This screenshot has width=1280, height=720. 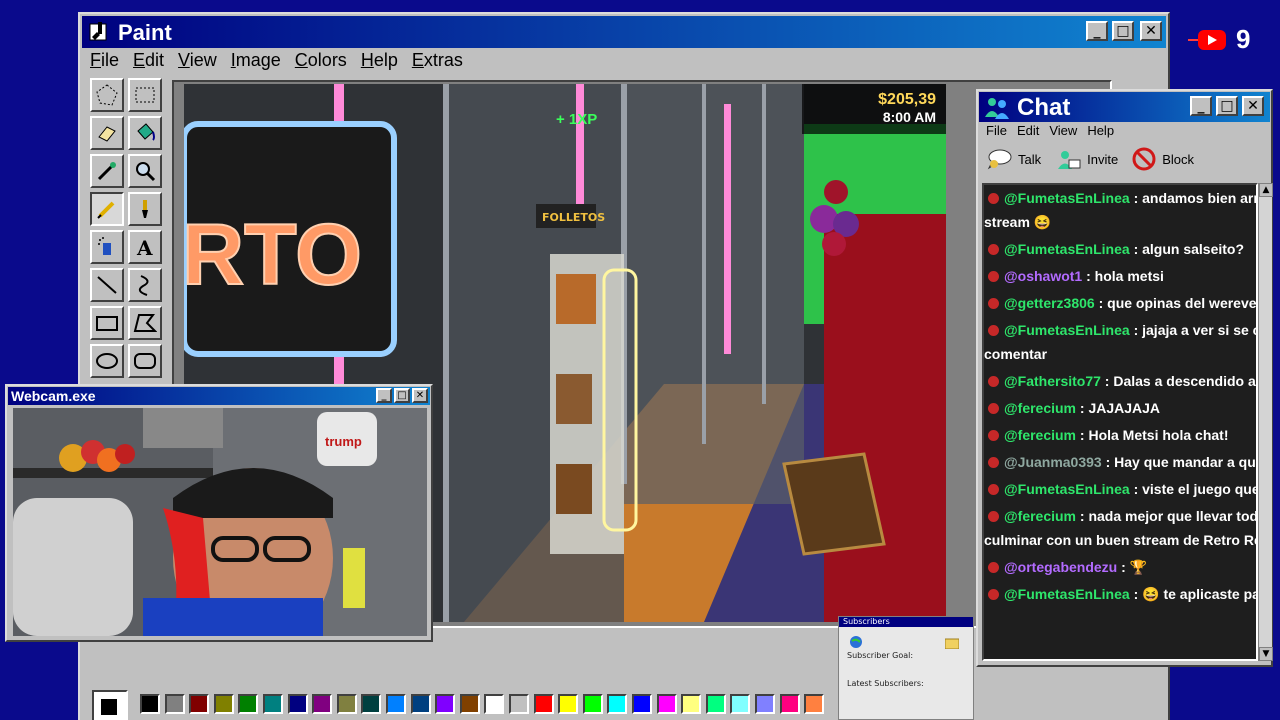 What do you see at coordinates (197, 63) in the screenshot?
I see `menu-view: View` at bounding box center [197, 63].